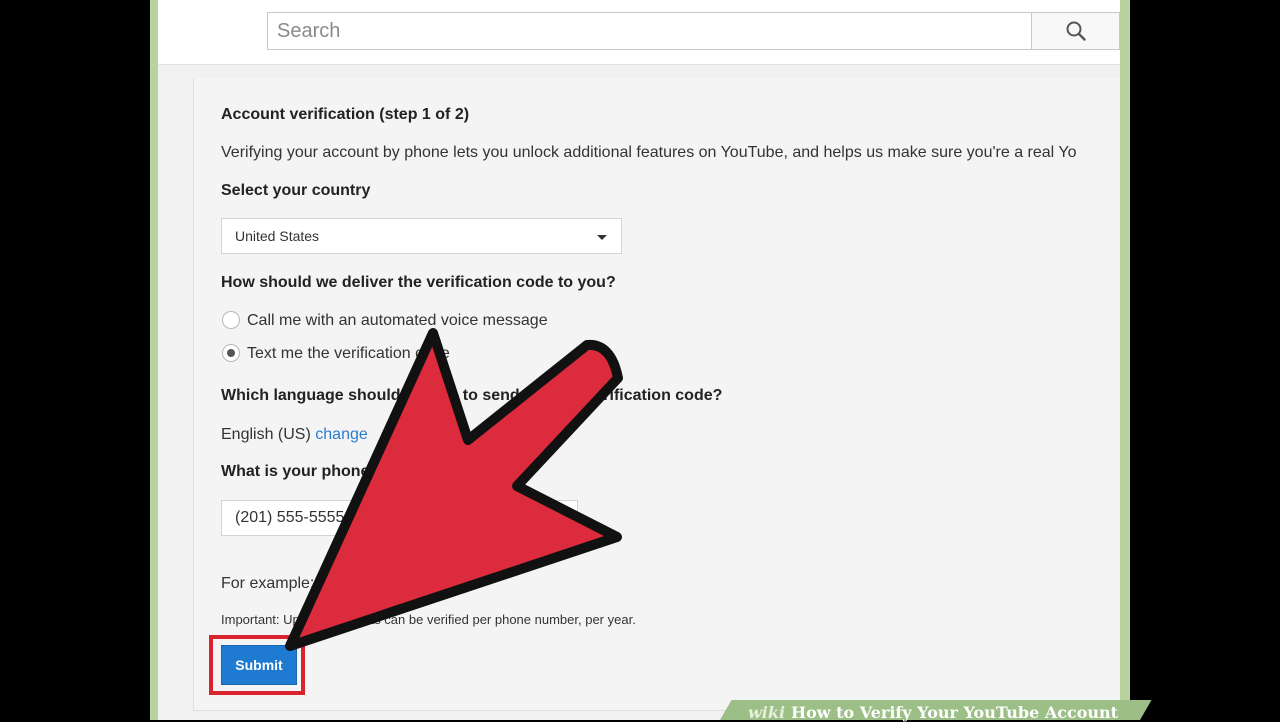 The height and width of the screenshot is (722, 1280). What do you see at coordinates (259, 665) in the screenshot?
I see `submit-button: Submit` at bounding box center [259, 665].